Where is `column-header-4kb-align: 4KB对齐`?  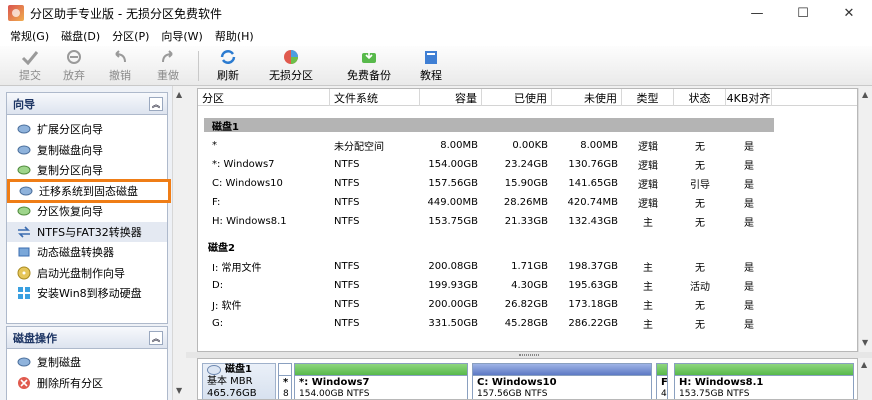 column-header-4kb-align: 4KB对齐 is located at coordinates (749, 97).